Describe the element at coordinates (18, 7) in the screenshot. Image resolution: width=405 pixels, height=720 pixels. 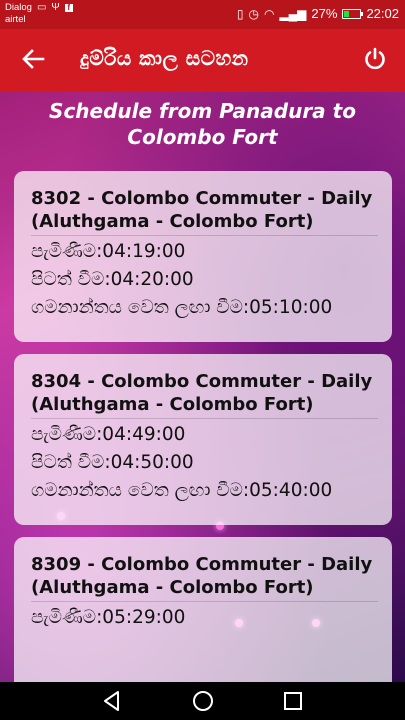
I see `carrier-primary: Dialog` at that location.